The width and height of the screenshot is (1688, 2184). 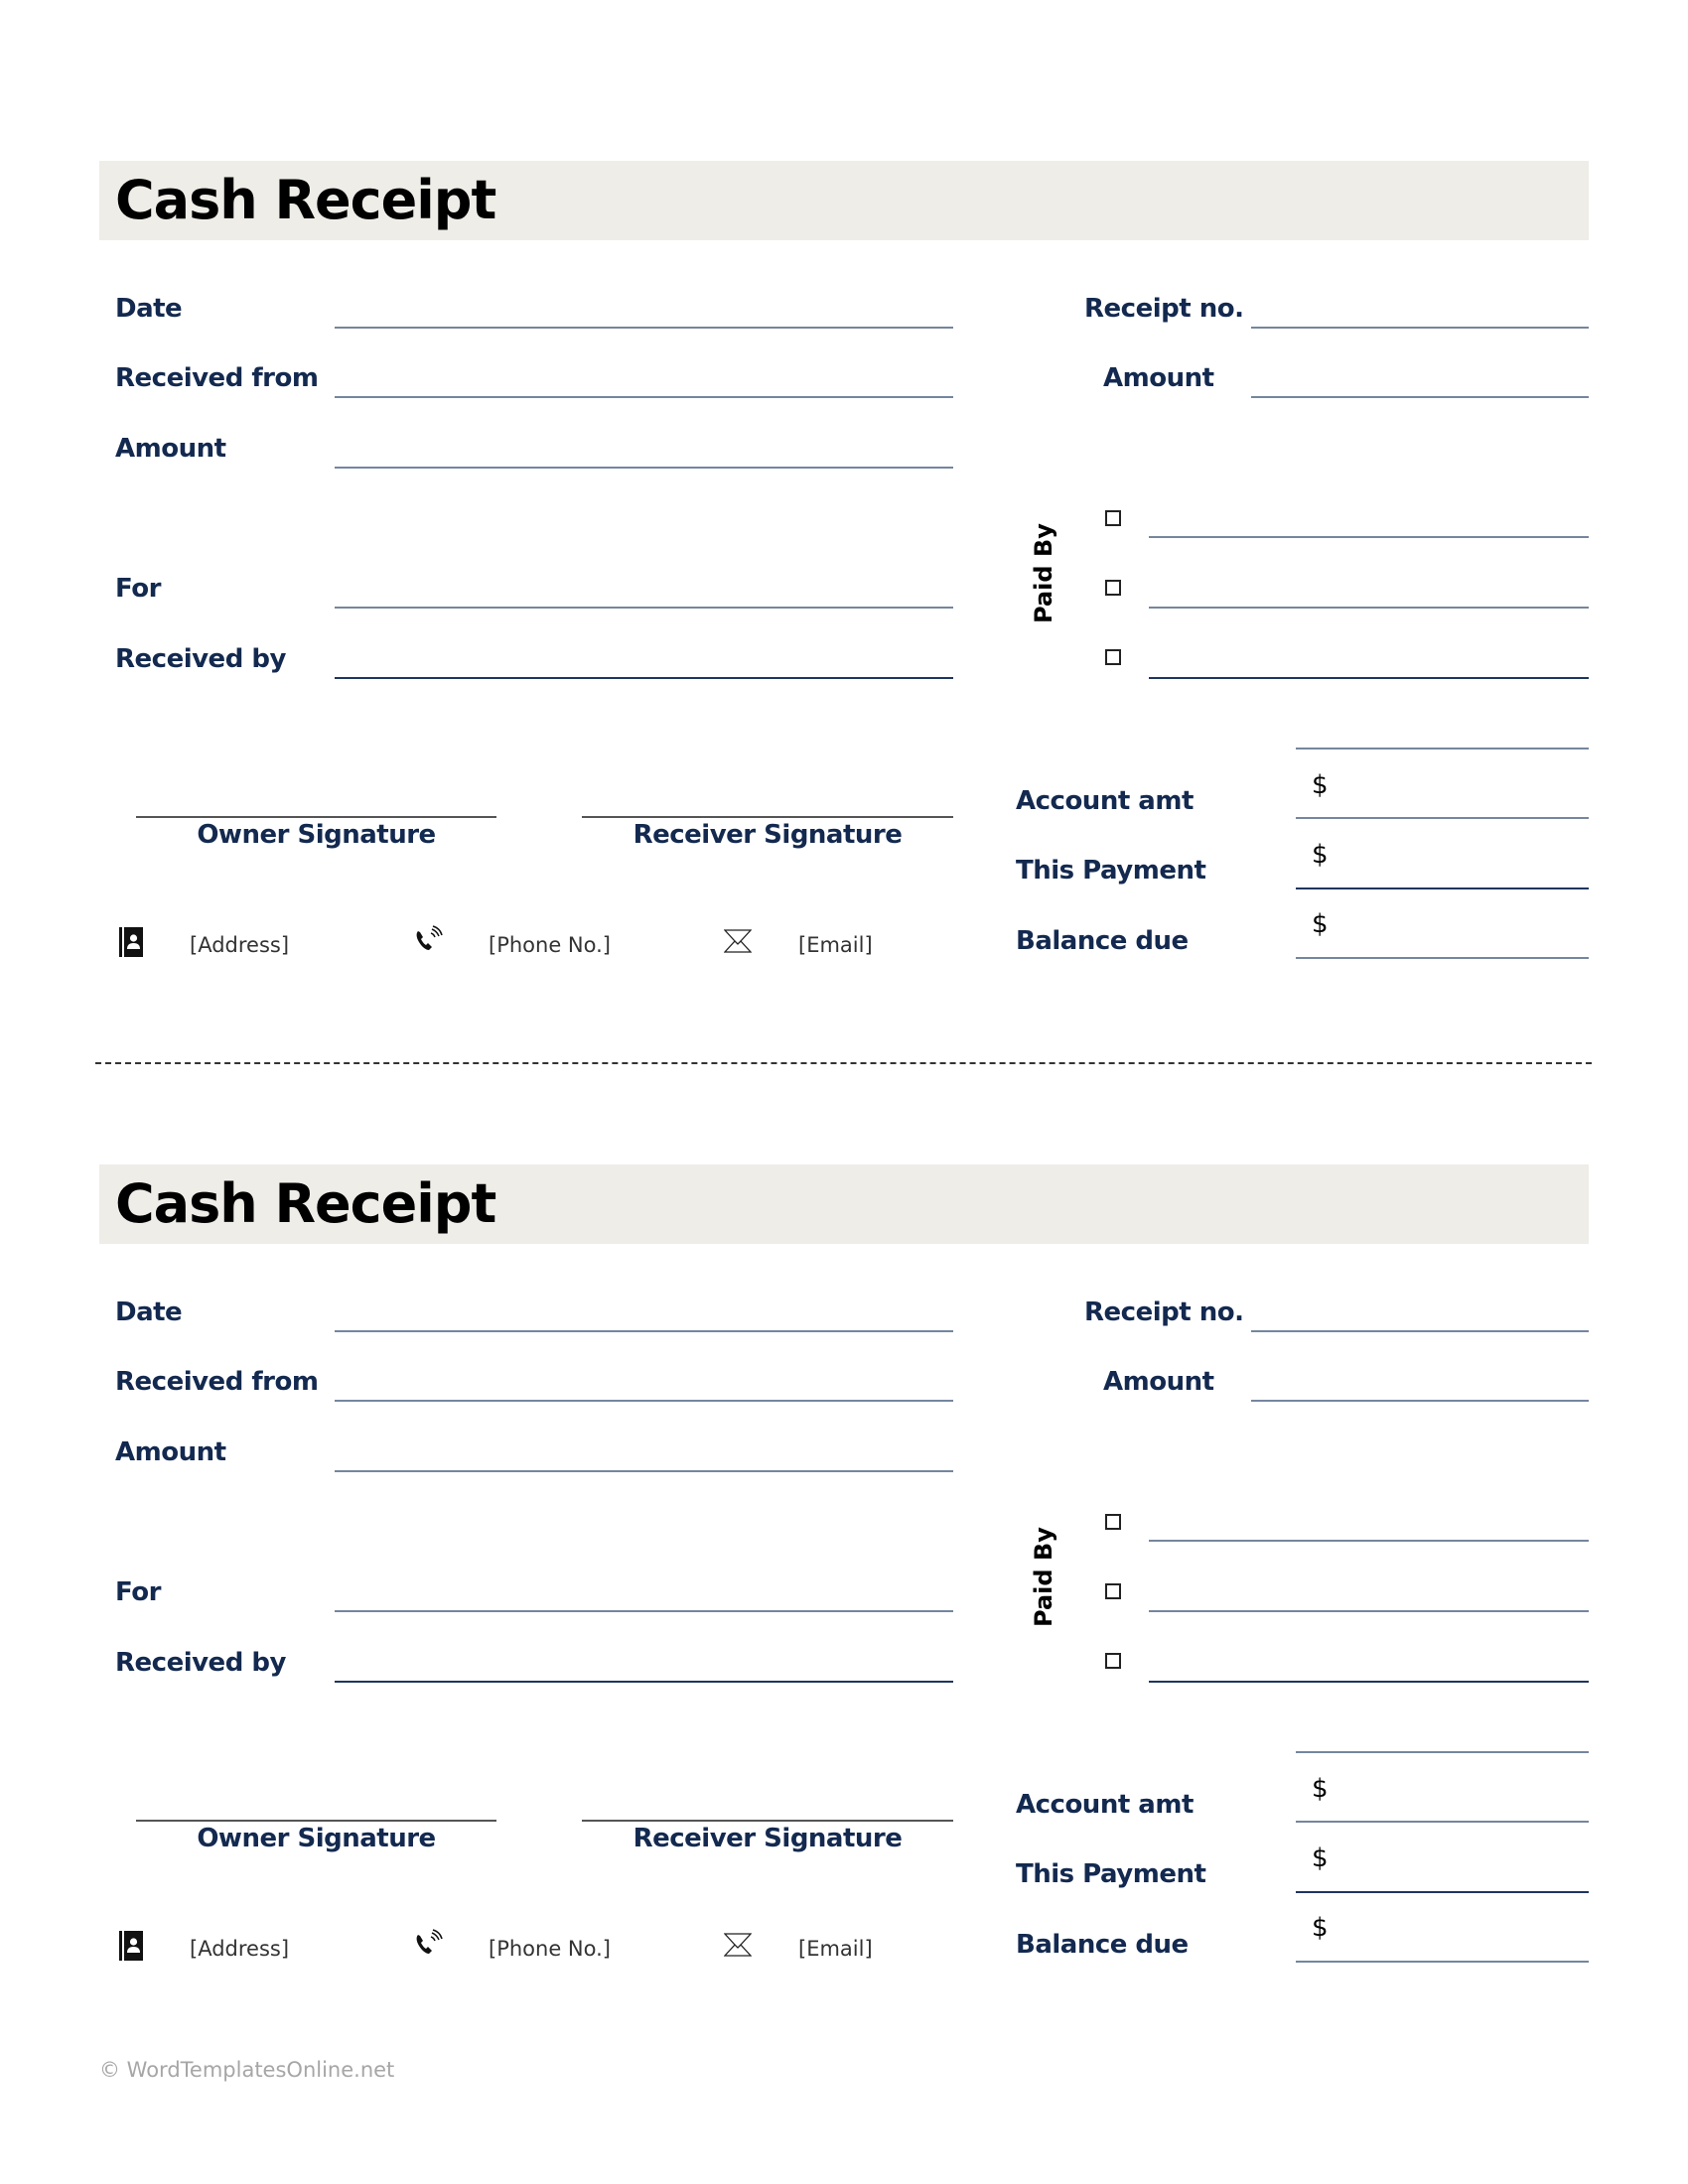 What do you see at coordinates (835, 1949) in the screenshot?
I see `email-text: [Email]` at bounding box center [835, 1949].